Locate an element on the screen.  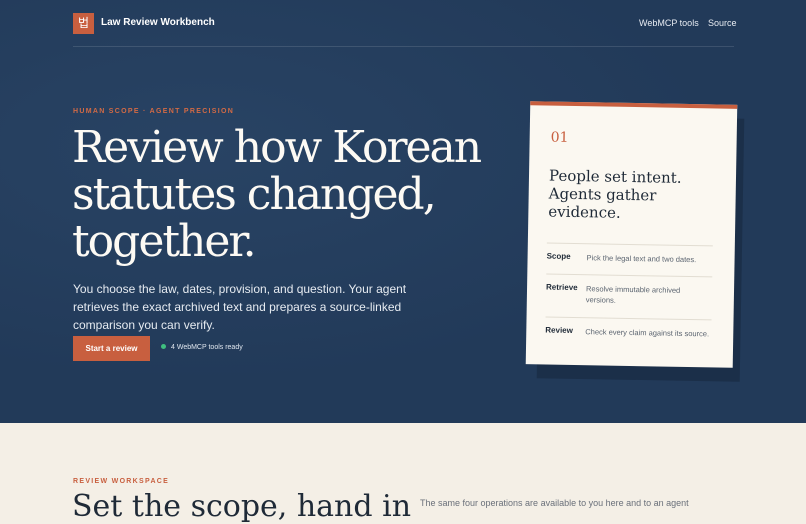
tools-status: 4 WebMCP tools ready is located at coordinates (202, 347).